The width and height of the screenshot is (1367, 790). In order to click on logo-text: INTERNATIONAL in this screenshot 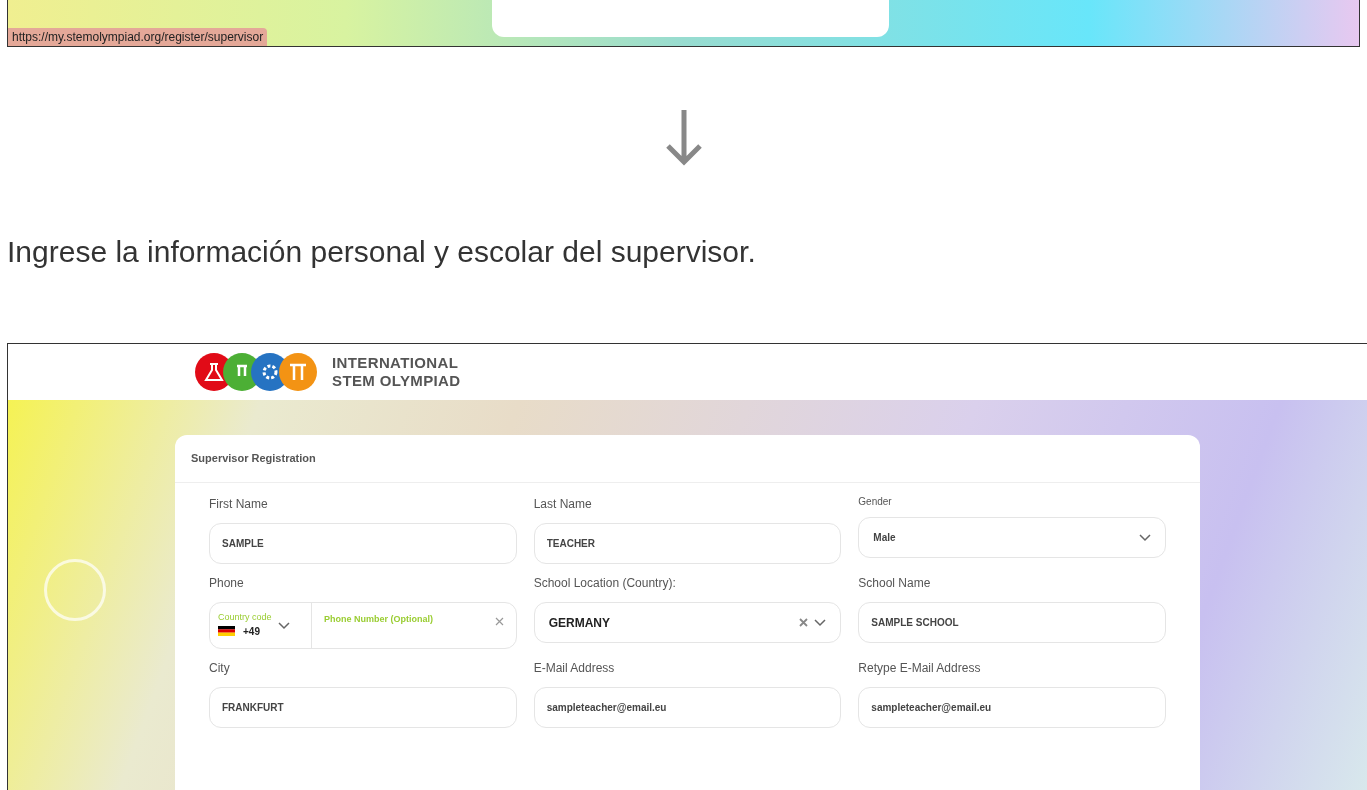, I will do `click(396, 363)`.